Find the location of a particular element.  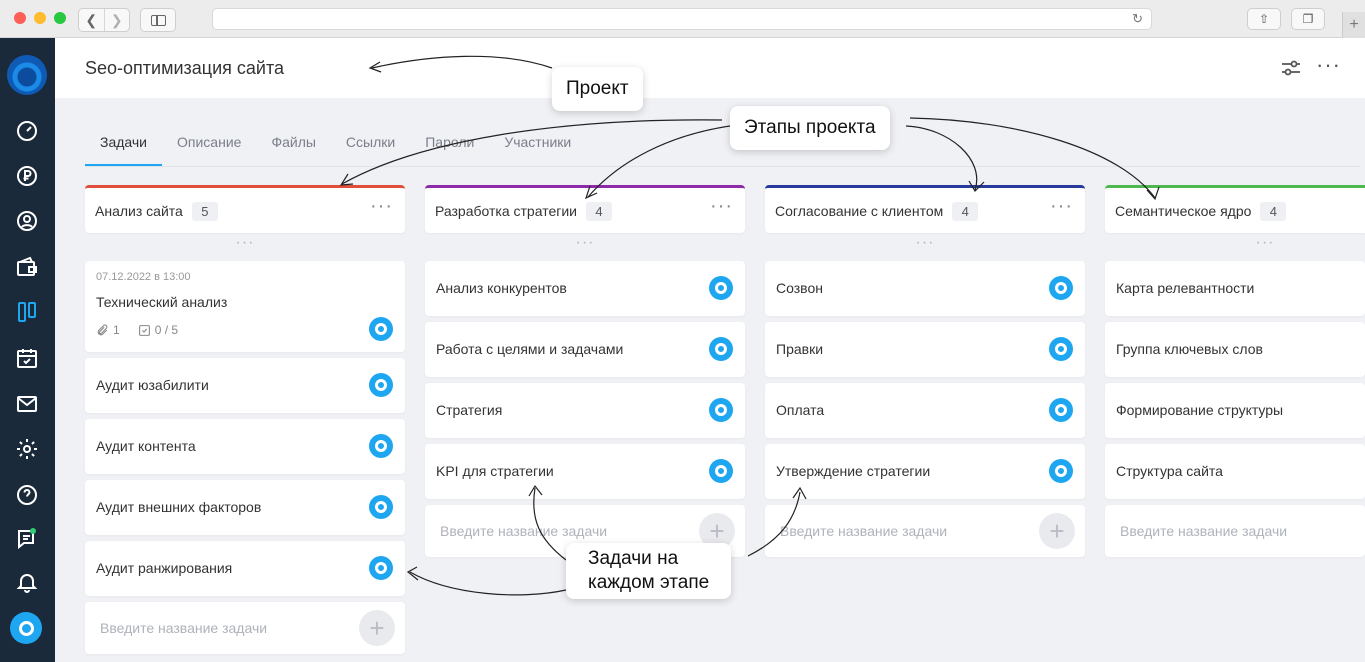

close-window-button is located at coordinates (20, 18).